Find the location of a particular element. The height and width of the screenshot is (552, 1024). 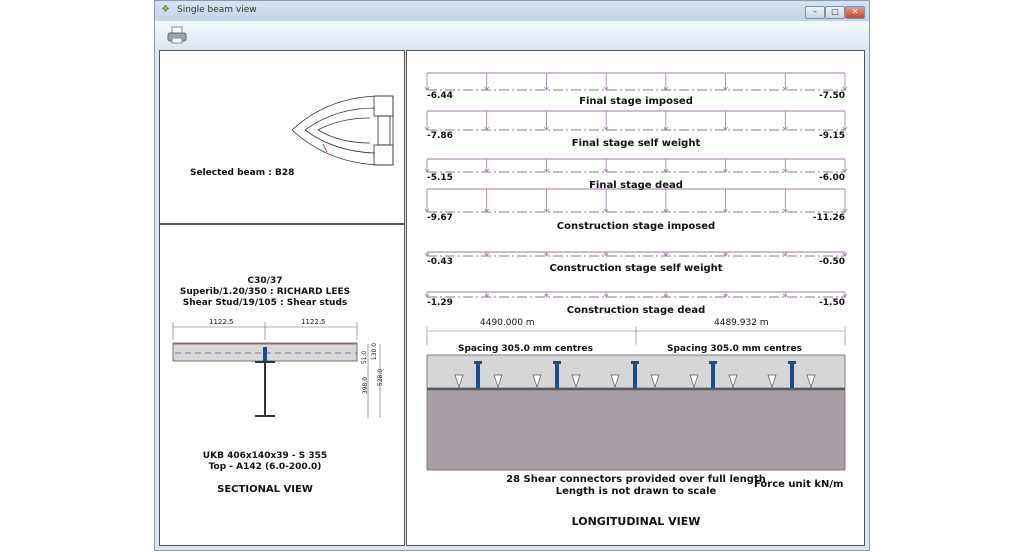

load-left-value: -9.67 is located at coordinates (440, 218).